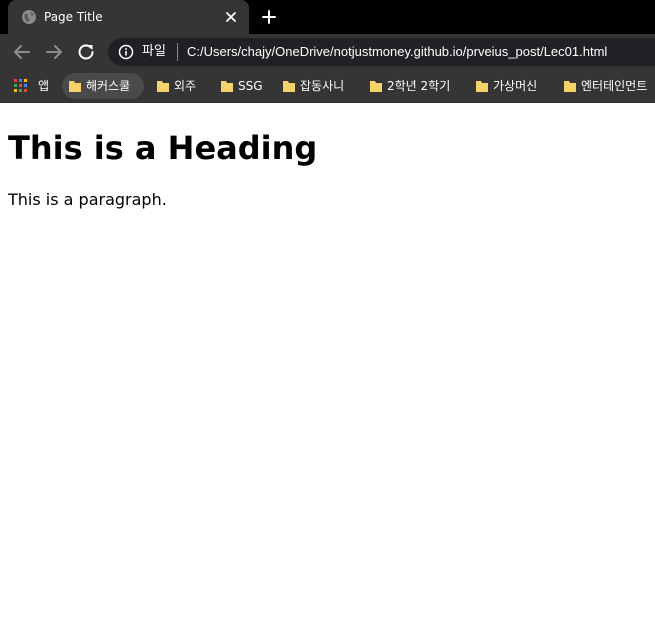 Image resolution: width=655 pixels, height=630 pixels. I want to click on bookmark-label: 해커스쿨, so click(108, 86).